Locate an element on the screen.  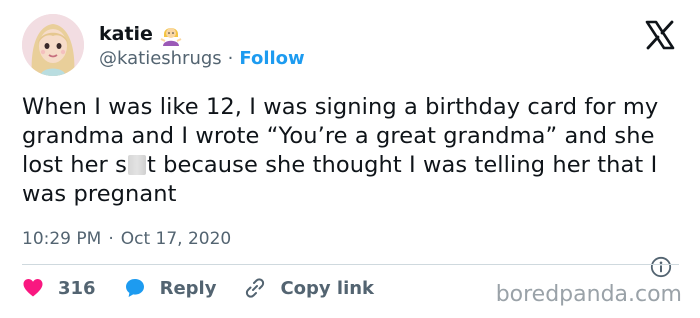
reply-bubble-icon is located at coordinates (134, 288).